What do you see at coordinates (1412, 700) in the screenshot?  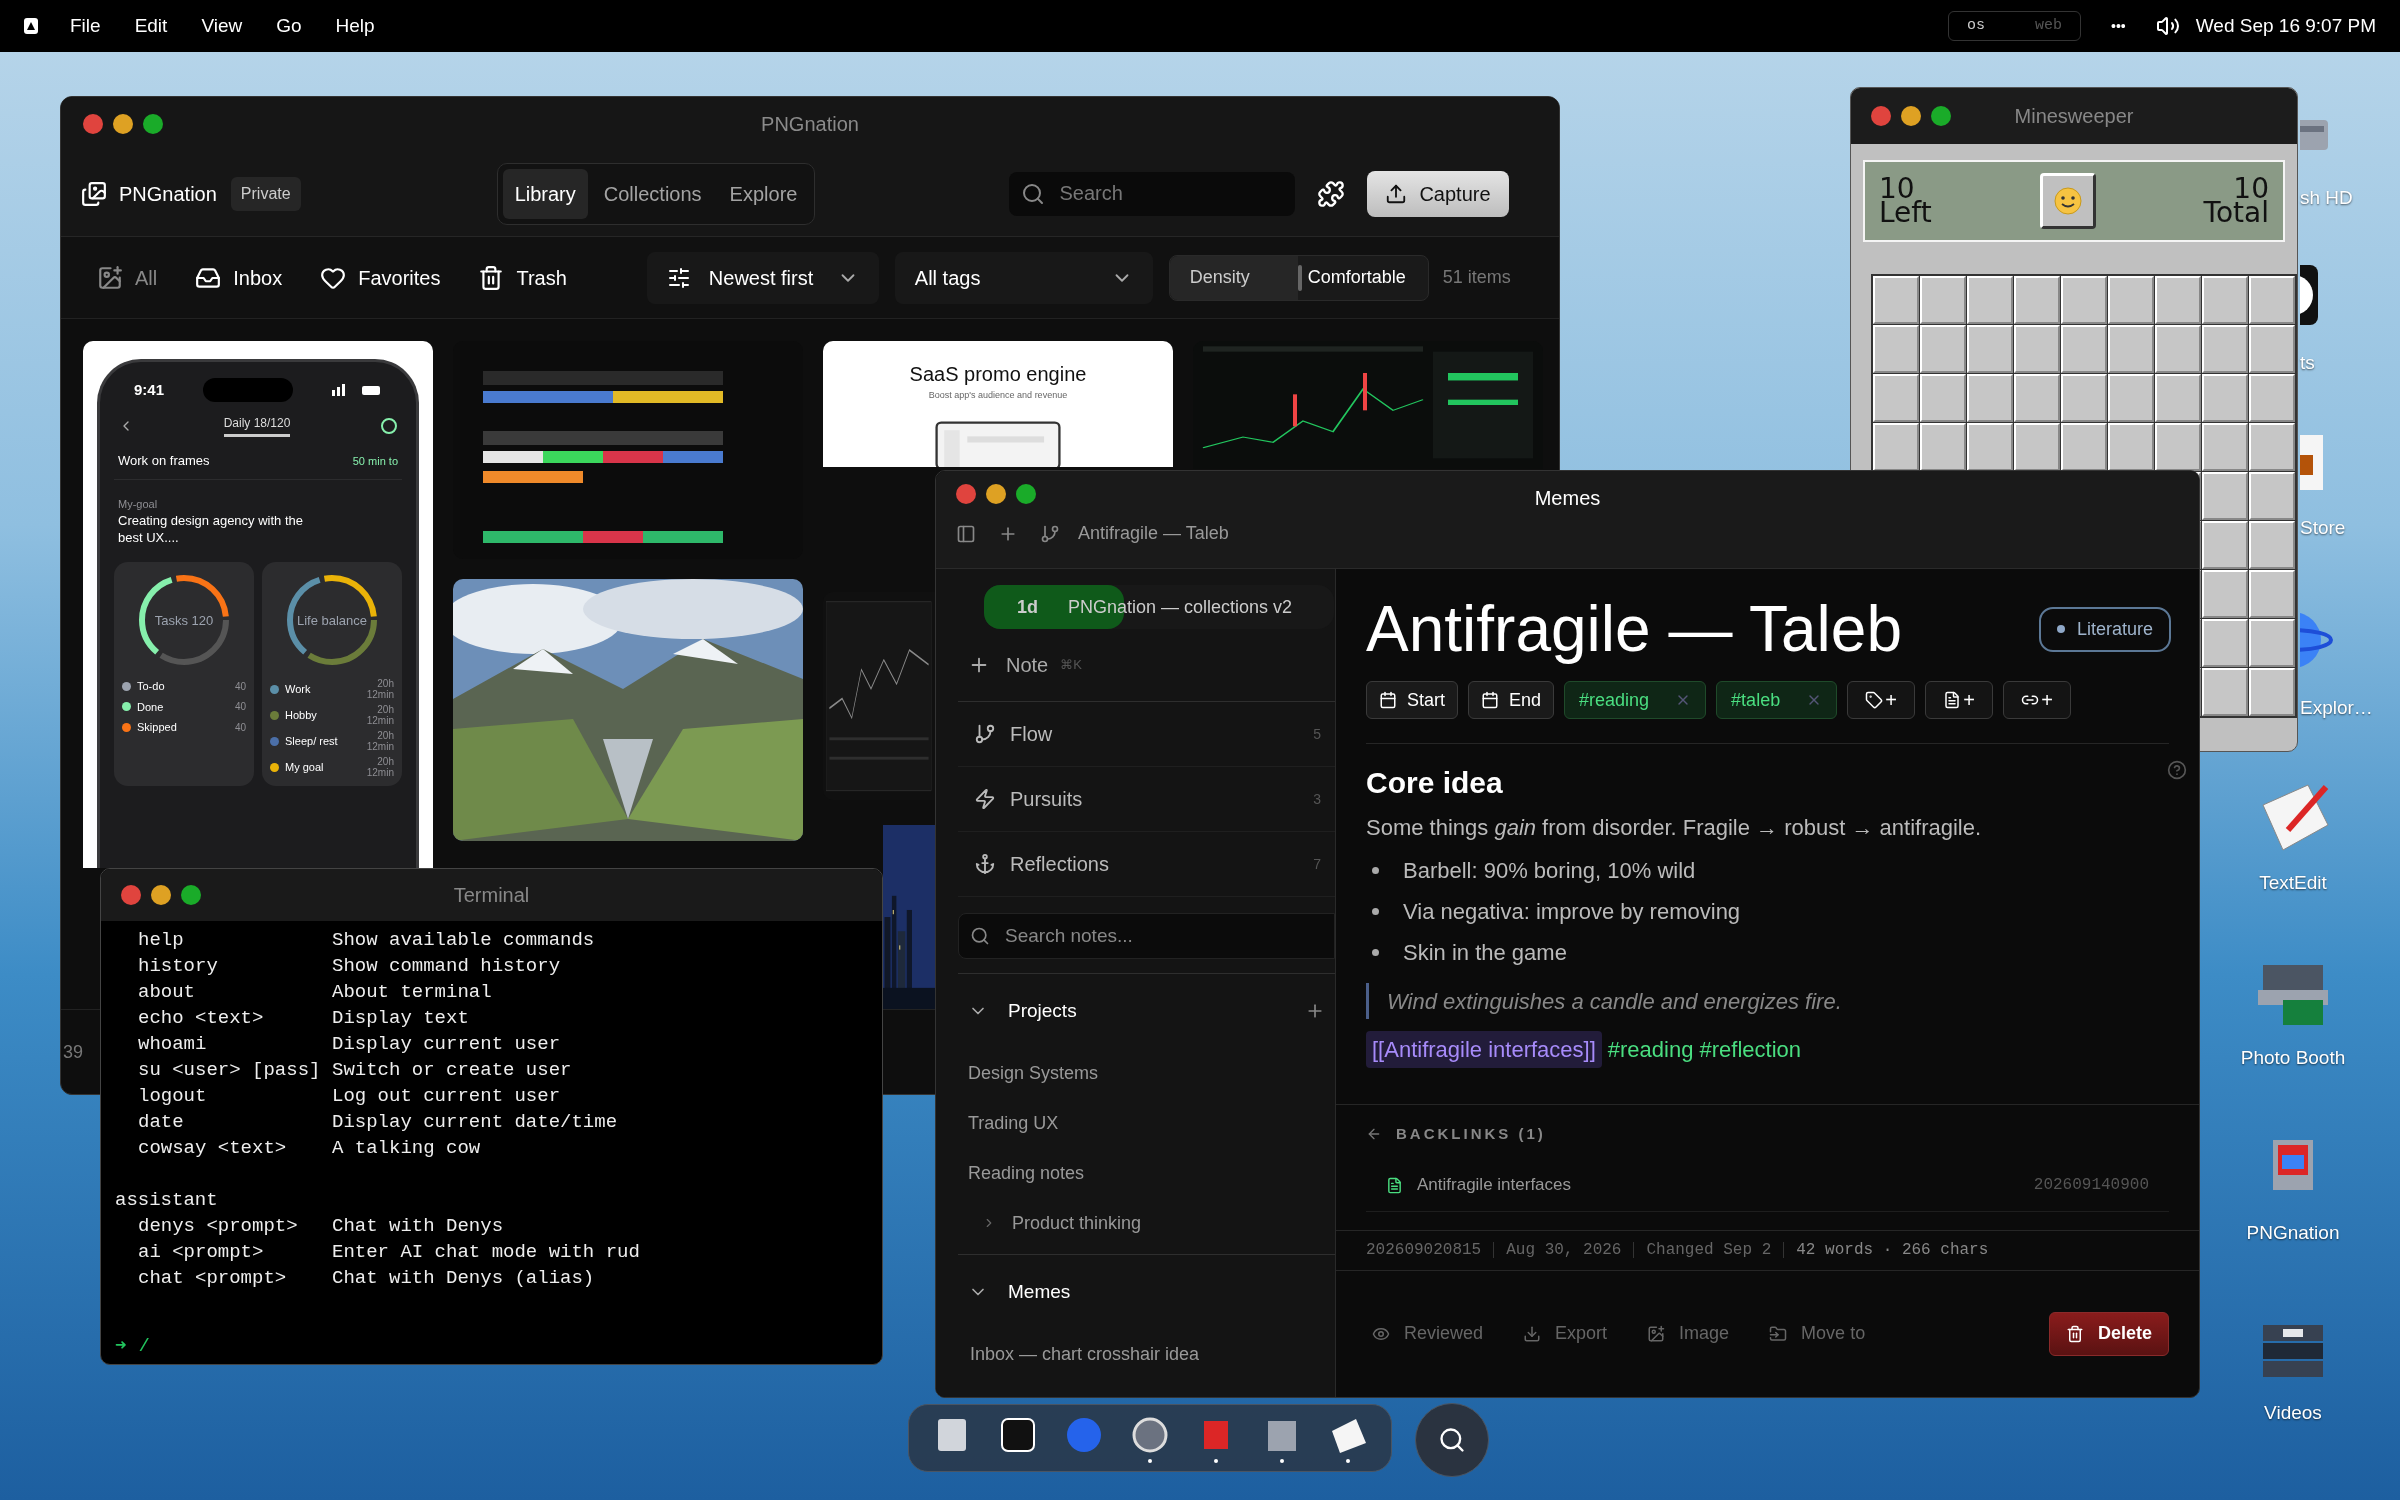 I see `date-button: Start` at bounding box center [1412, 700].